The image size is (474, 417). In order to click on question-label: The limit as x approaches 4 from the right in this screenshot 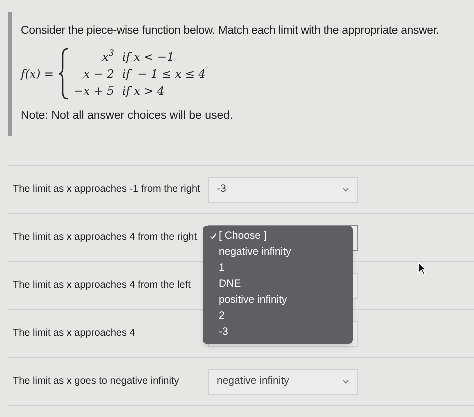, I will do `click(105, 238)`.